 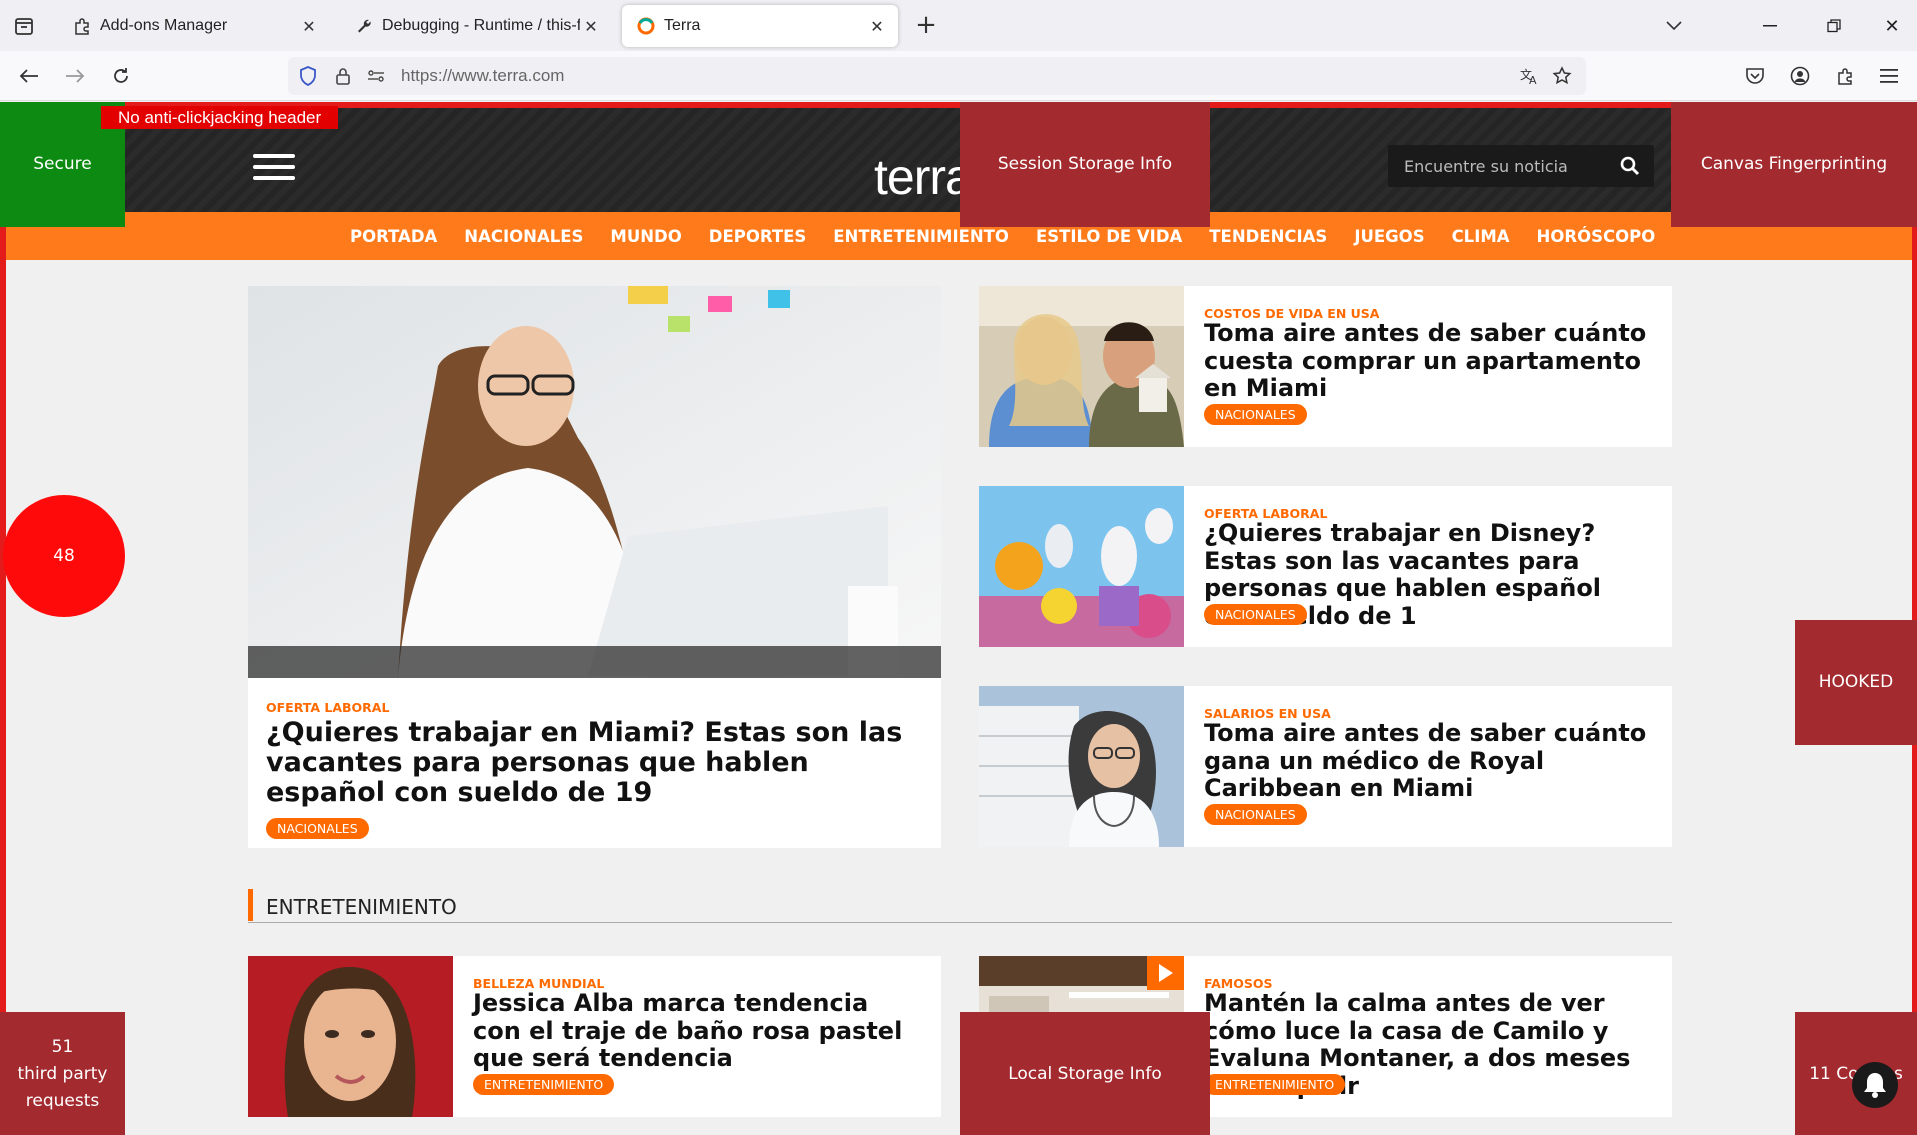 I want to click on tab-addons-manager: Add-ons Manager ✕, so click(x=194, y=26).